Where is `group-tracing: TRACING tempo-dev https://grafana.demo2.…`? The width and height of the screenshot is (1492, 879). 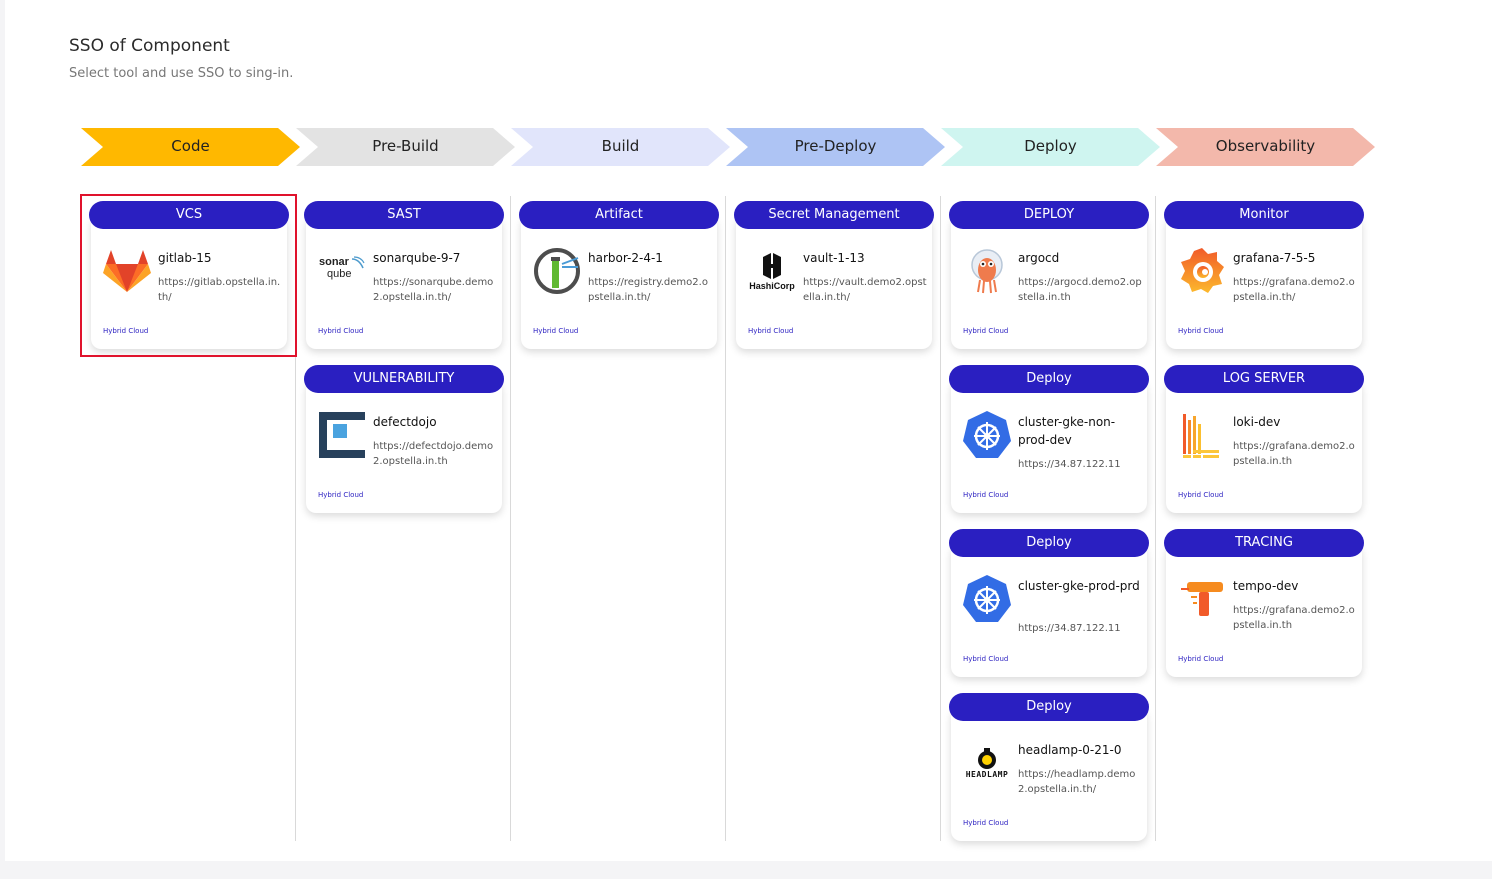 group-tracing: TRACING tempo-dev https://grafana.demo2.… is located at coordinates (1264, 603).